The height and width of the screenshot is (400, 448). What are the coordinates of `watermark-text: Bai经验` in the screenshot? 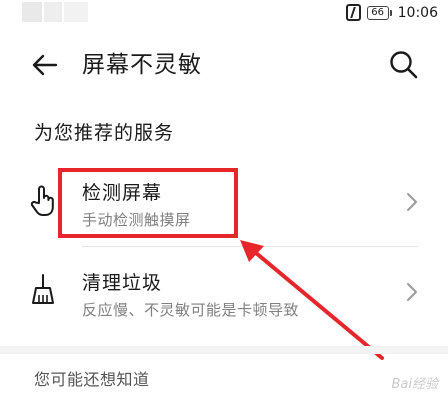 It's located at (415, 384).